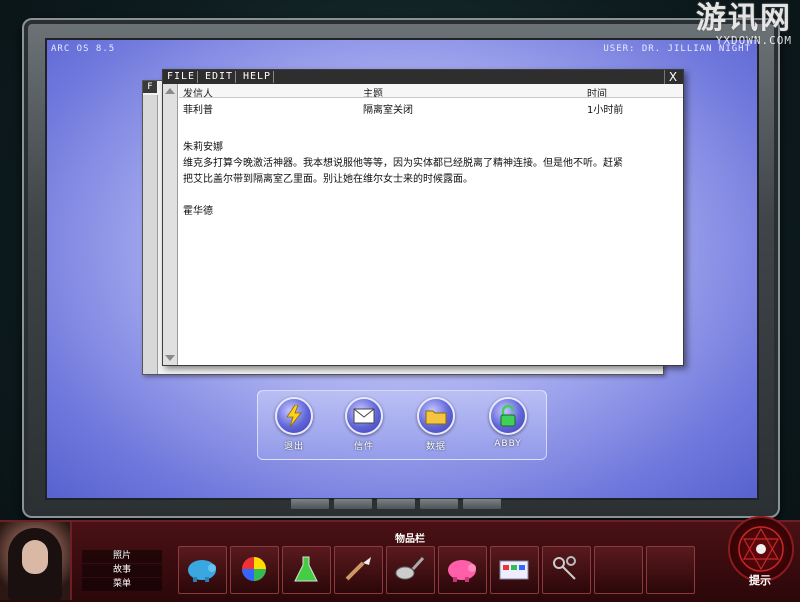  I want to click on magnifier-spoon-icon, so click(410, 568).